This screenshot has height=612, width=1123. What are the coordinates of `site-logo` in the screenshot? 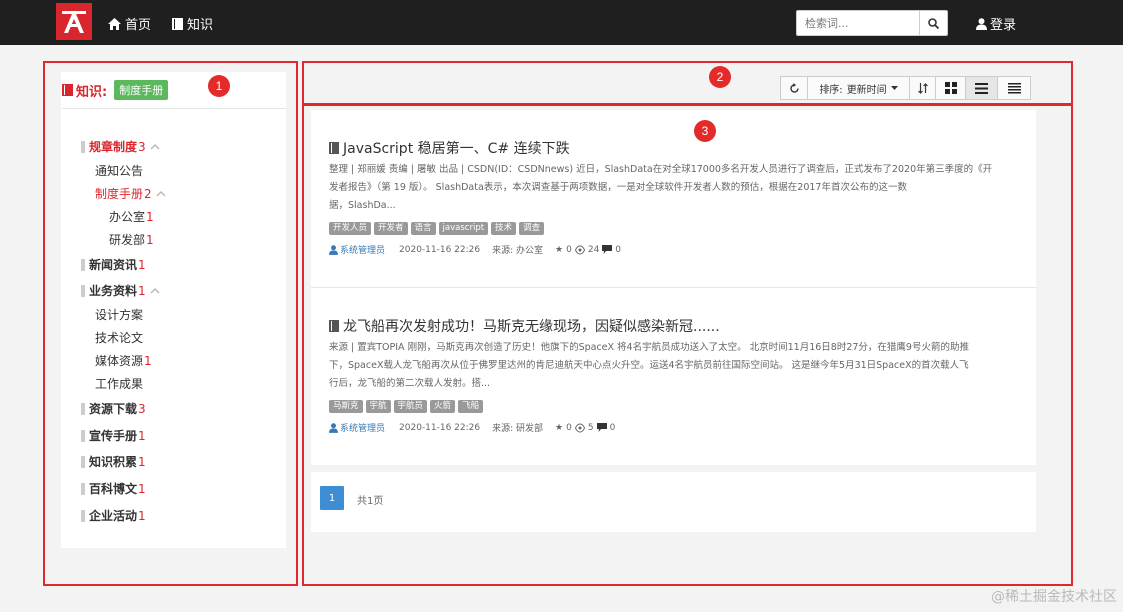 It's located at (74, 21).